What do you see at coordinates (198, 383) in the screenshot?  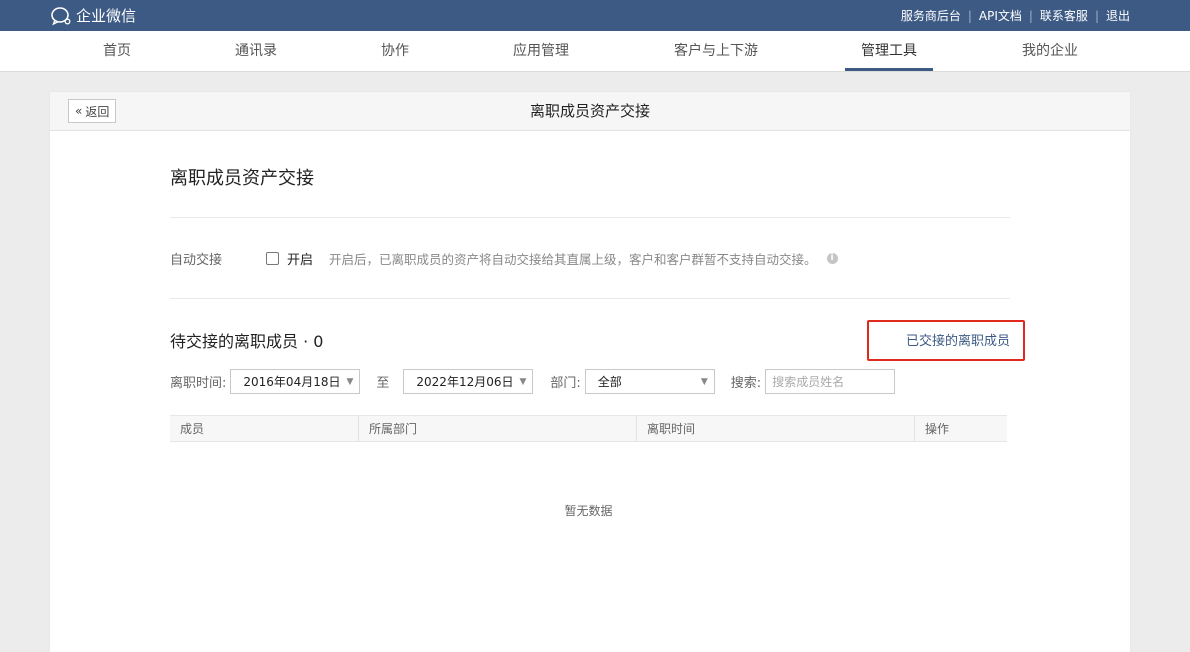 I see `leave-time-label: 离职时间:` at bounding box center [198, 383].